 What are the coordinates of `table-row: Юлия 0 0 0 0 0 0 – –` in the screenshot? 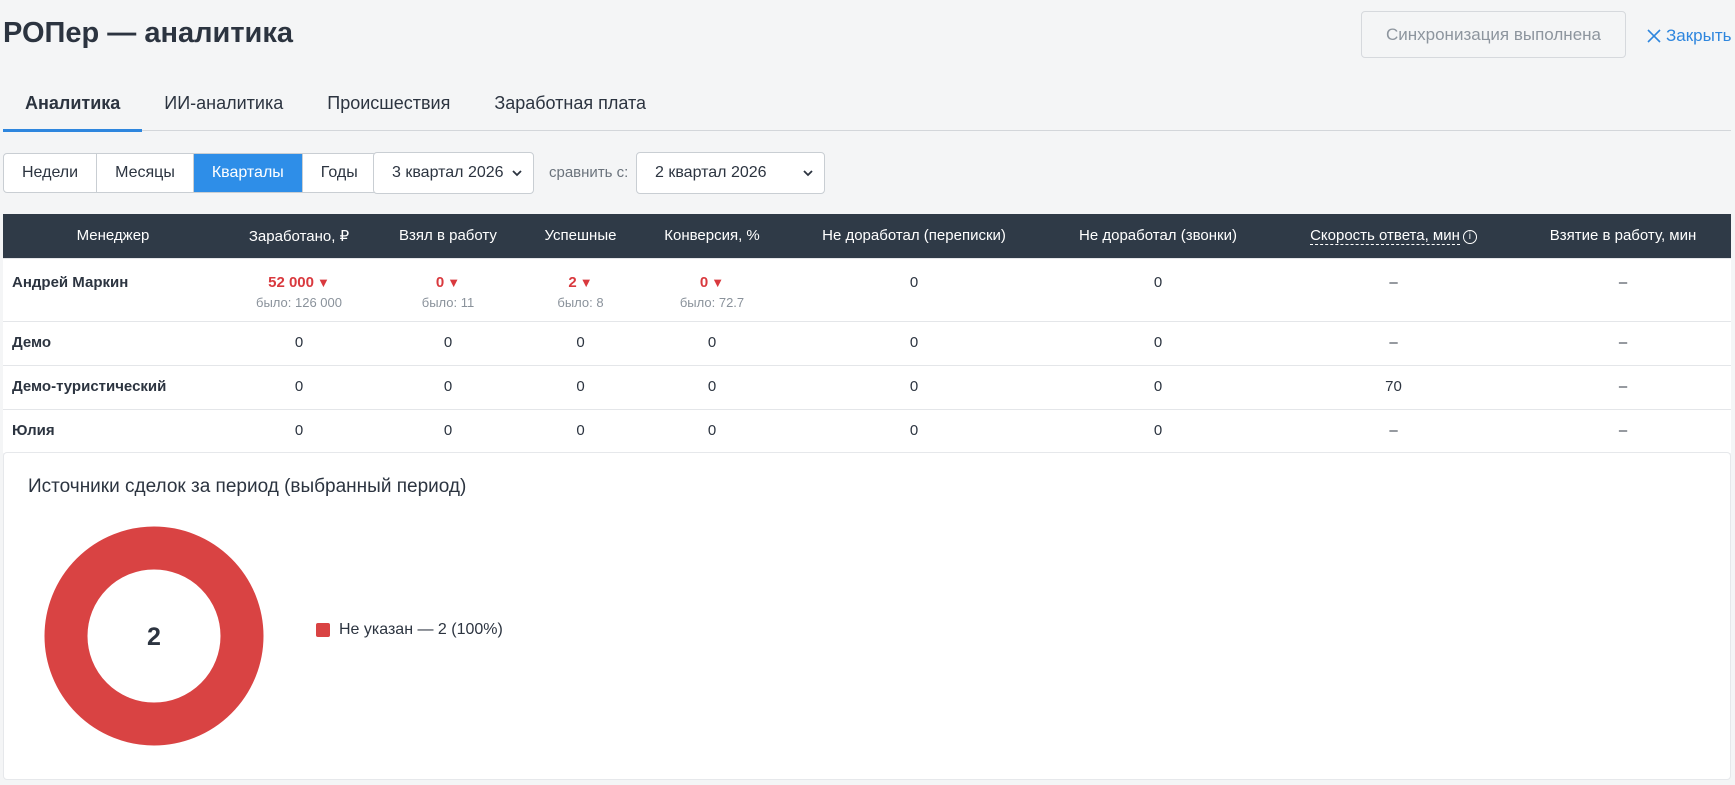 It's located at (867, 430).